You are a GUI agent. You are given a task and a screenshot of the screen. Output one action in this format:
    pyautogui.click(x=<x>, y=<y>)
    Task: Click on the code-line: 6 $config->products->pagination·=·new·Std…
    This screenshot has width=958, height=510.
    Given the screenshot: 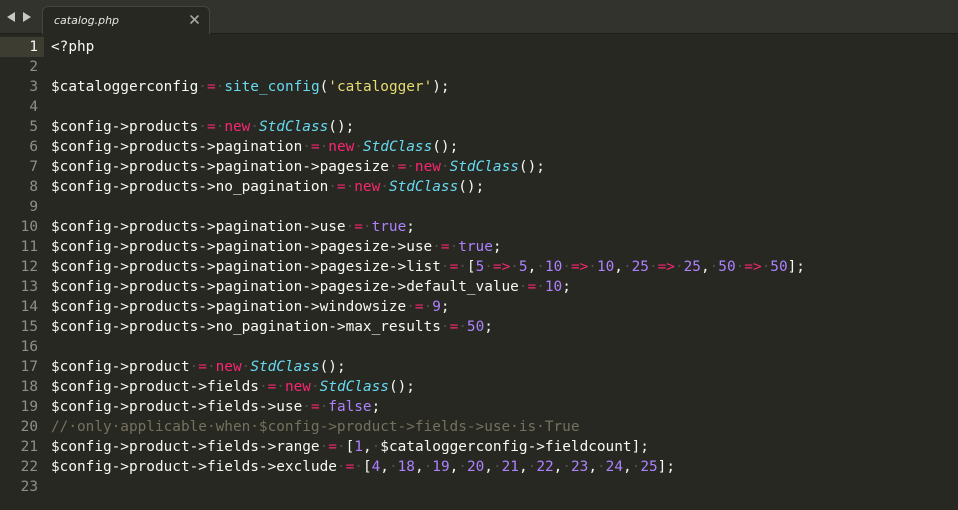 What is the action you would take?
    pyautogui.click(x=479, y=147)
    